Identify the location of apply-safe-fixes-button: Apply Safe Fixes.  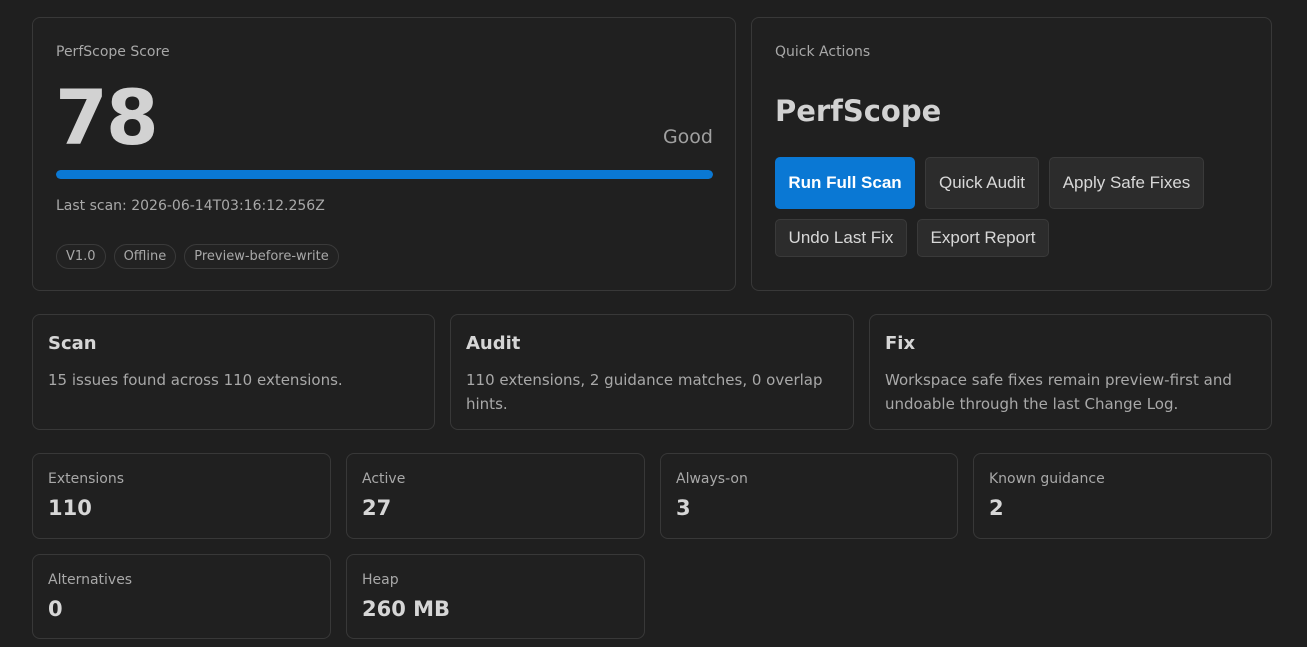
(1126, 183).